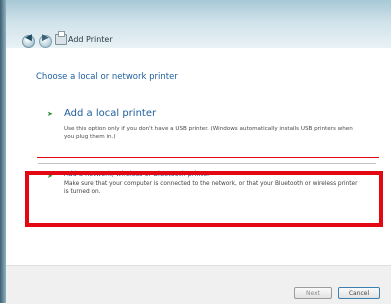 The width and height of the screenshot is (391, 304). I want to click on next-button: Next, so click(313, 293).